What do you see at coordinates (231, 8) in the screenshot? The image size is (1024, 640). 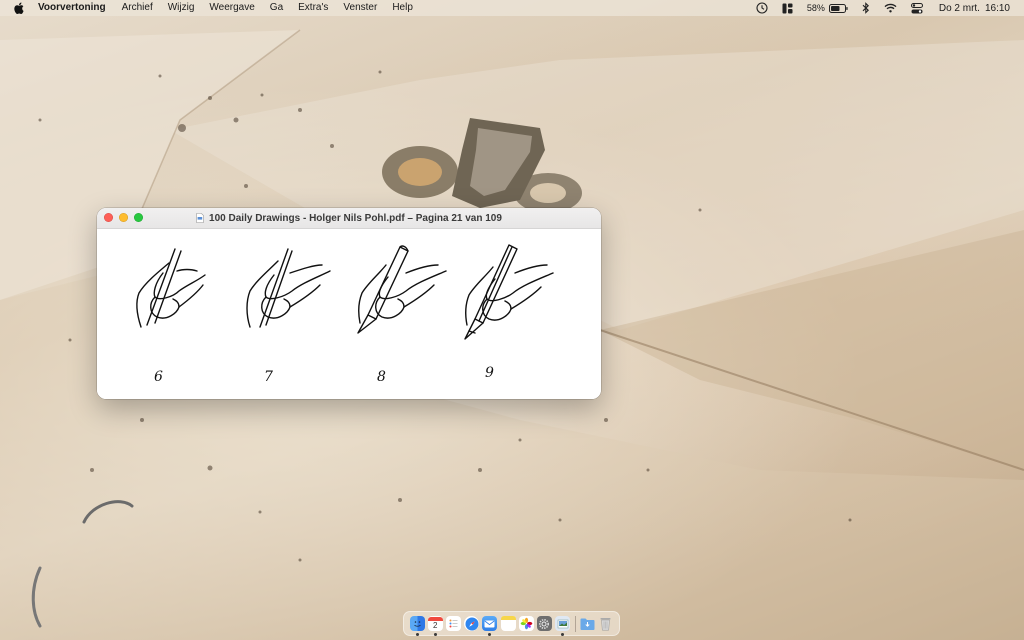 I see `menu-weergave: Weergave` at bounding box center [231, 8].